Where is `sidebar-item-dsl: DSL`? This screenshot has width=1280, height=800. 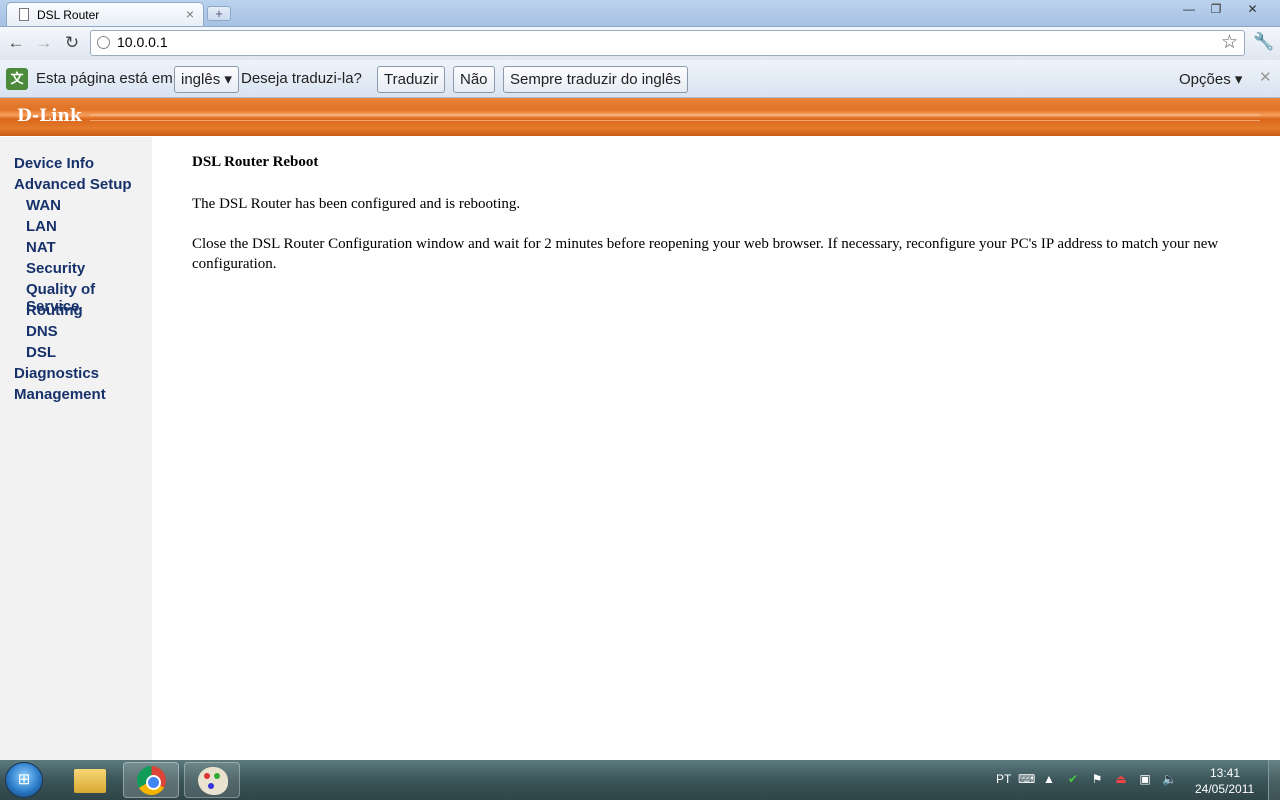 sidebar-item-dsl: DSL is located at coordinates (41, 352).